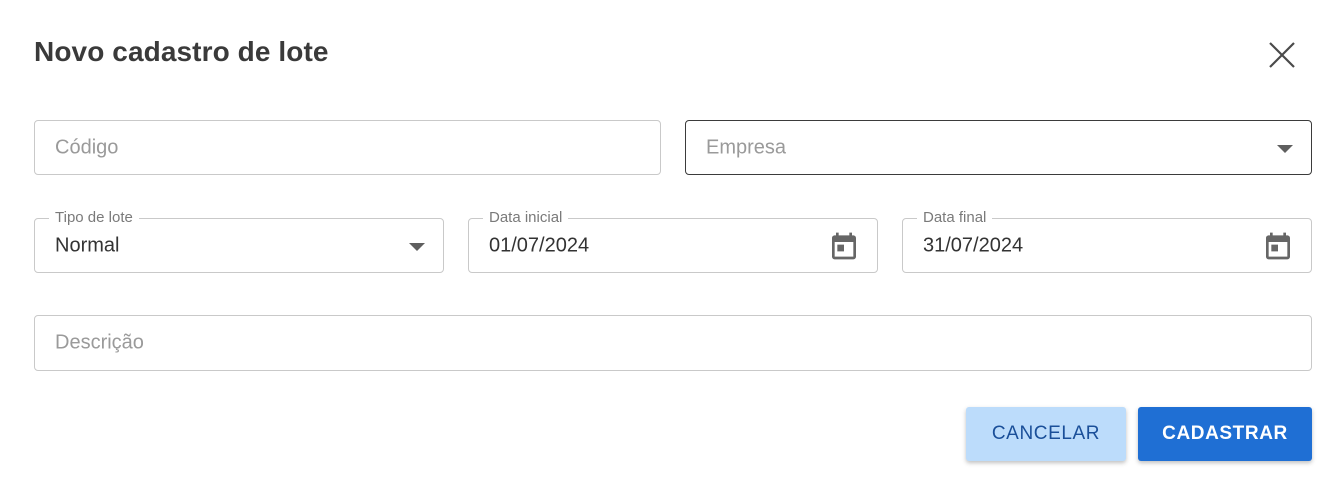  What do you see at coordinates (539, 245) in the screenshot?
I see `data-inicial-value: 01/07/2024` at bounding box center [539, 245].